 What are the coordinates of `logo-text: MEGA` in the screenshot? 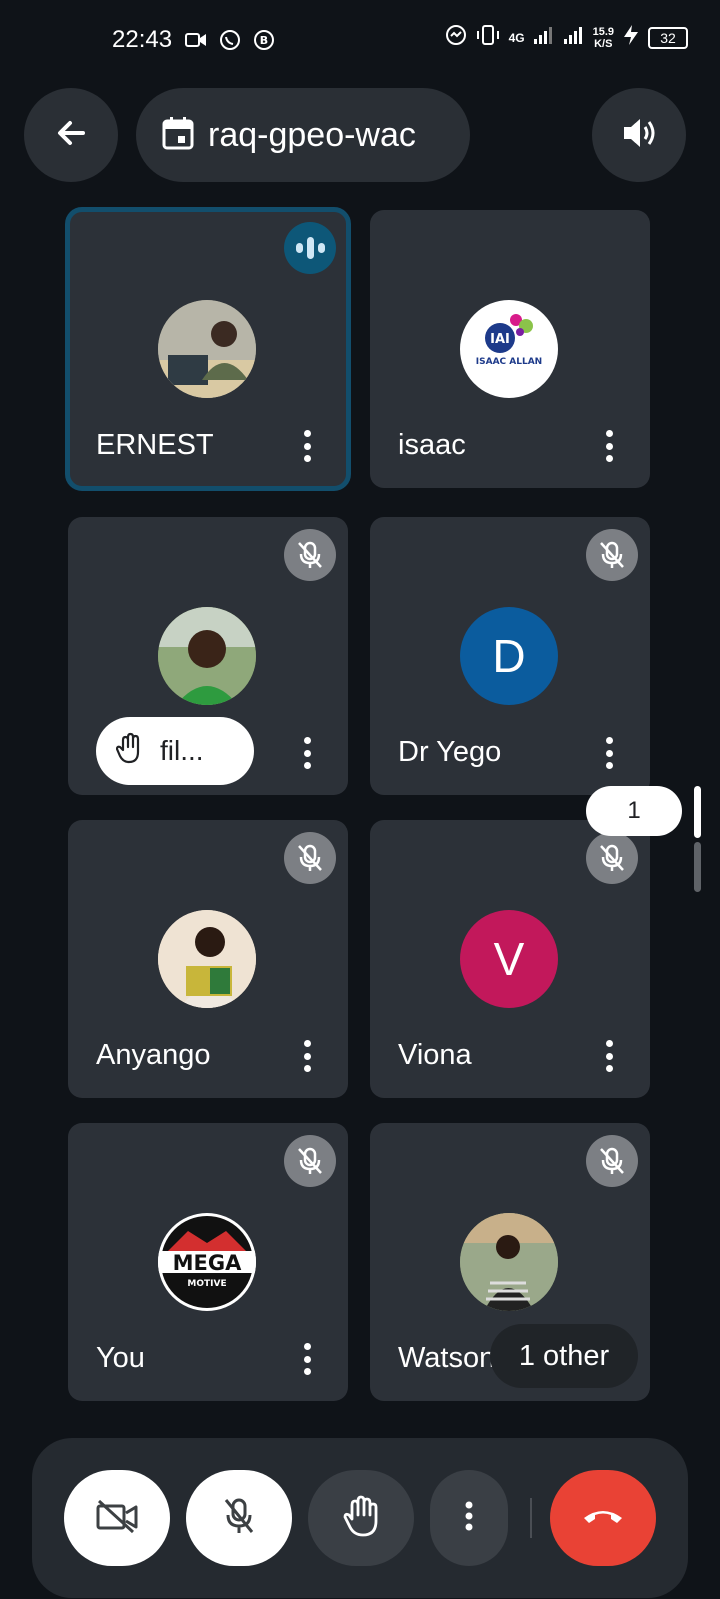 It's located at (207, 1263).